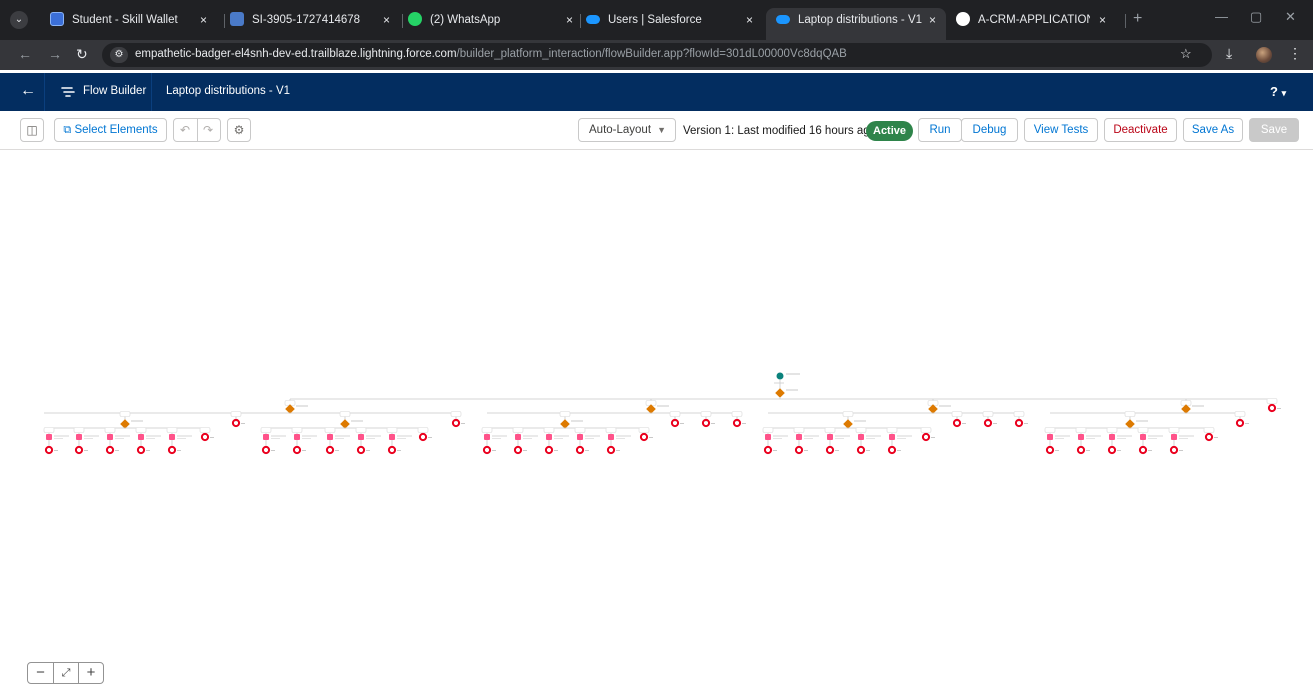  Describe the element at coordinates (1037, 24) in the screenshot. I see `browser-tab: A-CRM-APPLICATION-FOR-L ×` at that location.